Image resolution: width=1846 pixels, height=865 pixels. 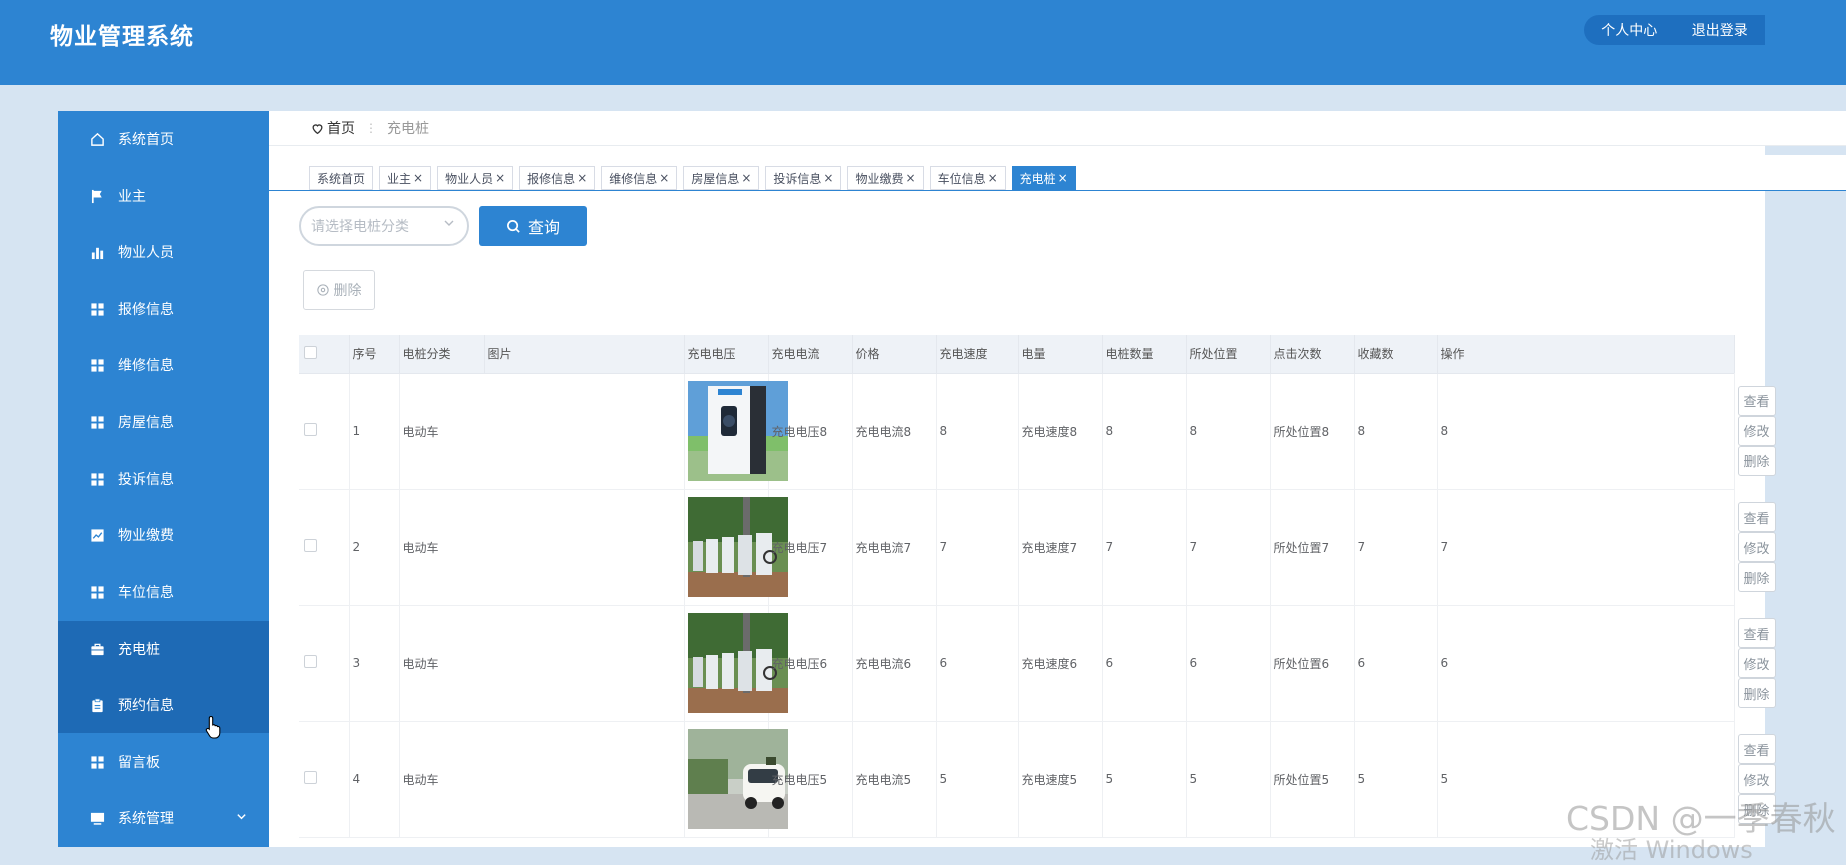 What do you see at coordinates (405, 178) in the screenshot?
I see `tag-2: 业主 ×` at bounding box center [405, 178].